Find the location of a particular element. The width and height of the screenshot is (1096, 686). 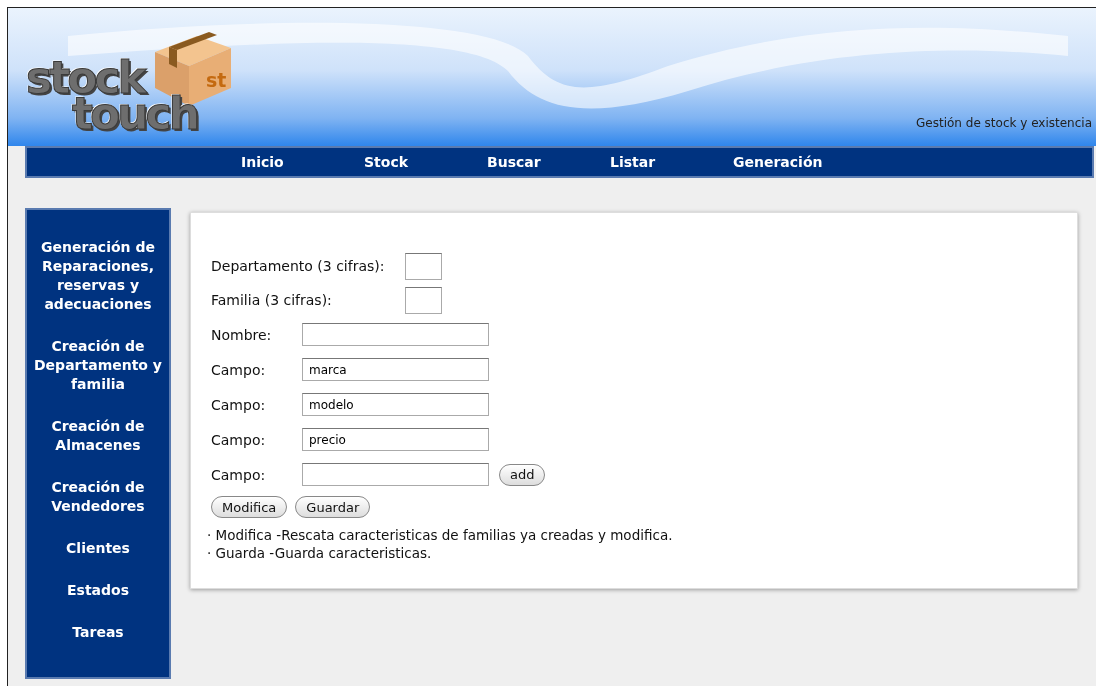

add-button: add is located at coordinates (522, 474).